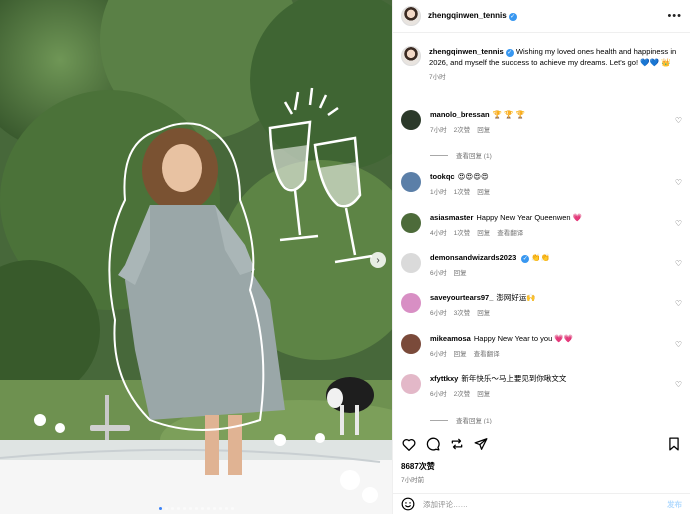  What do you see at coordinates (529, 217) in the screenshot?
I see `comment-text: Happy New Year Queenwen 💗` at bounding box center [529, 217].